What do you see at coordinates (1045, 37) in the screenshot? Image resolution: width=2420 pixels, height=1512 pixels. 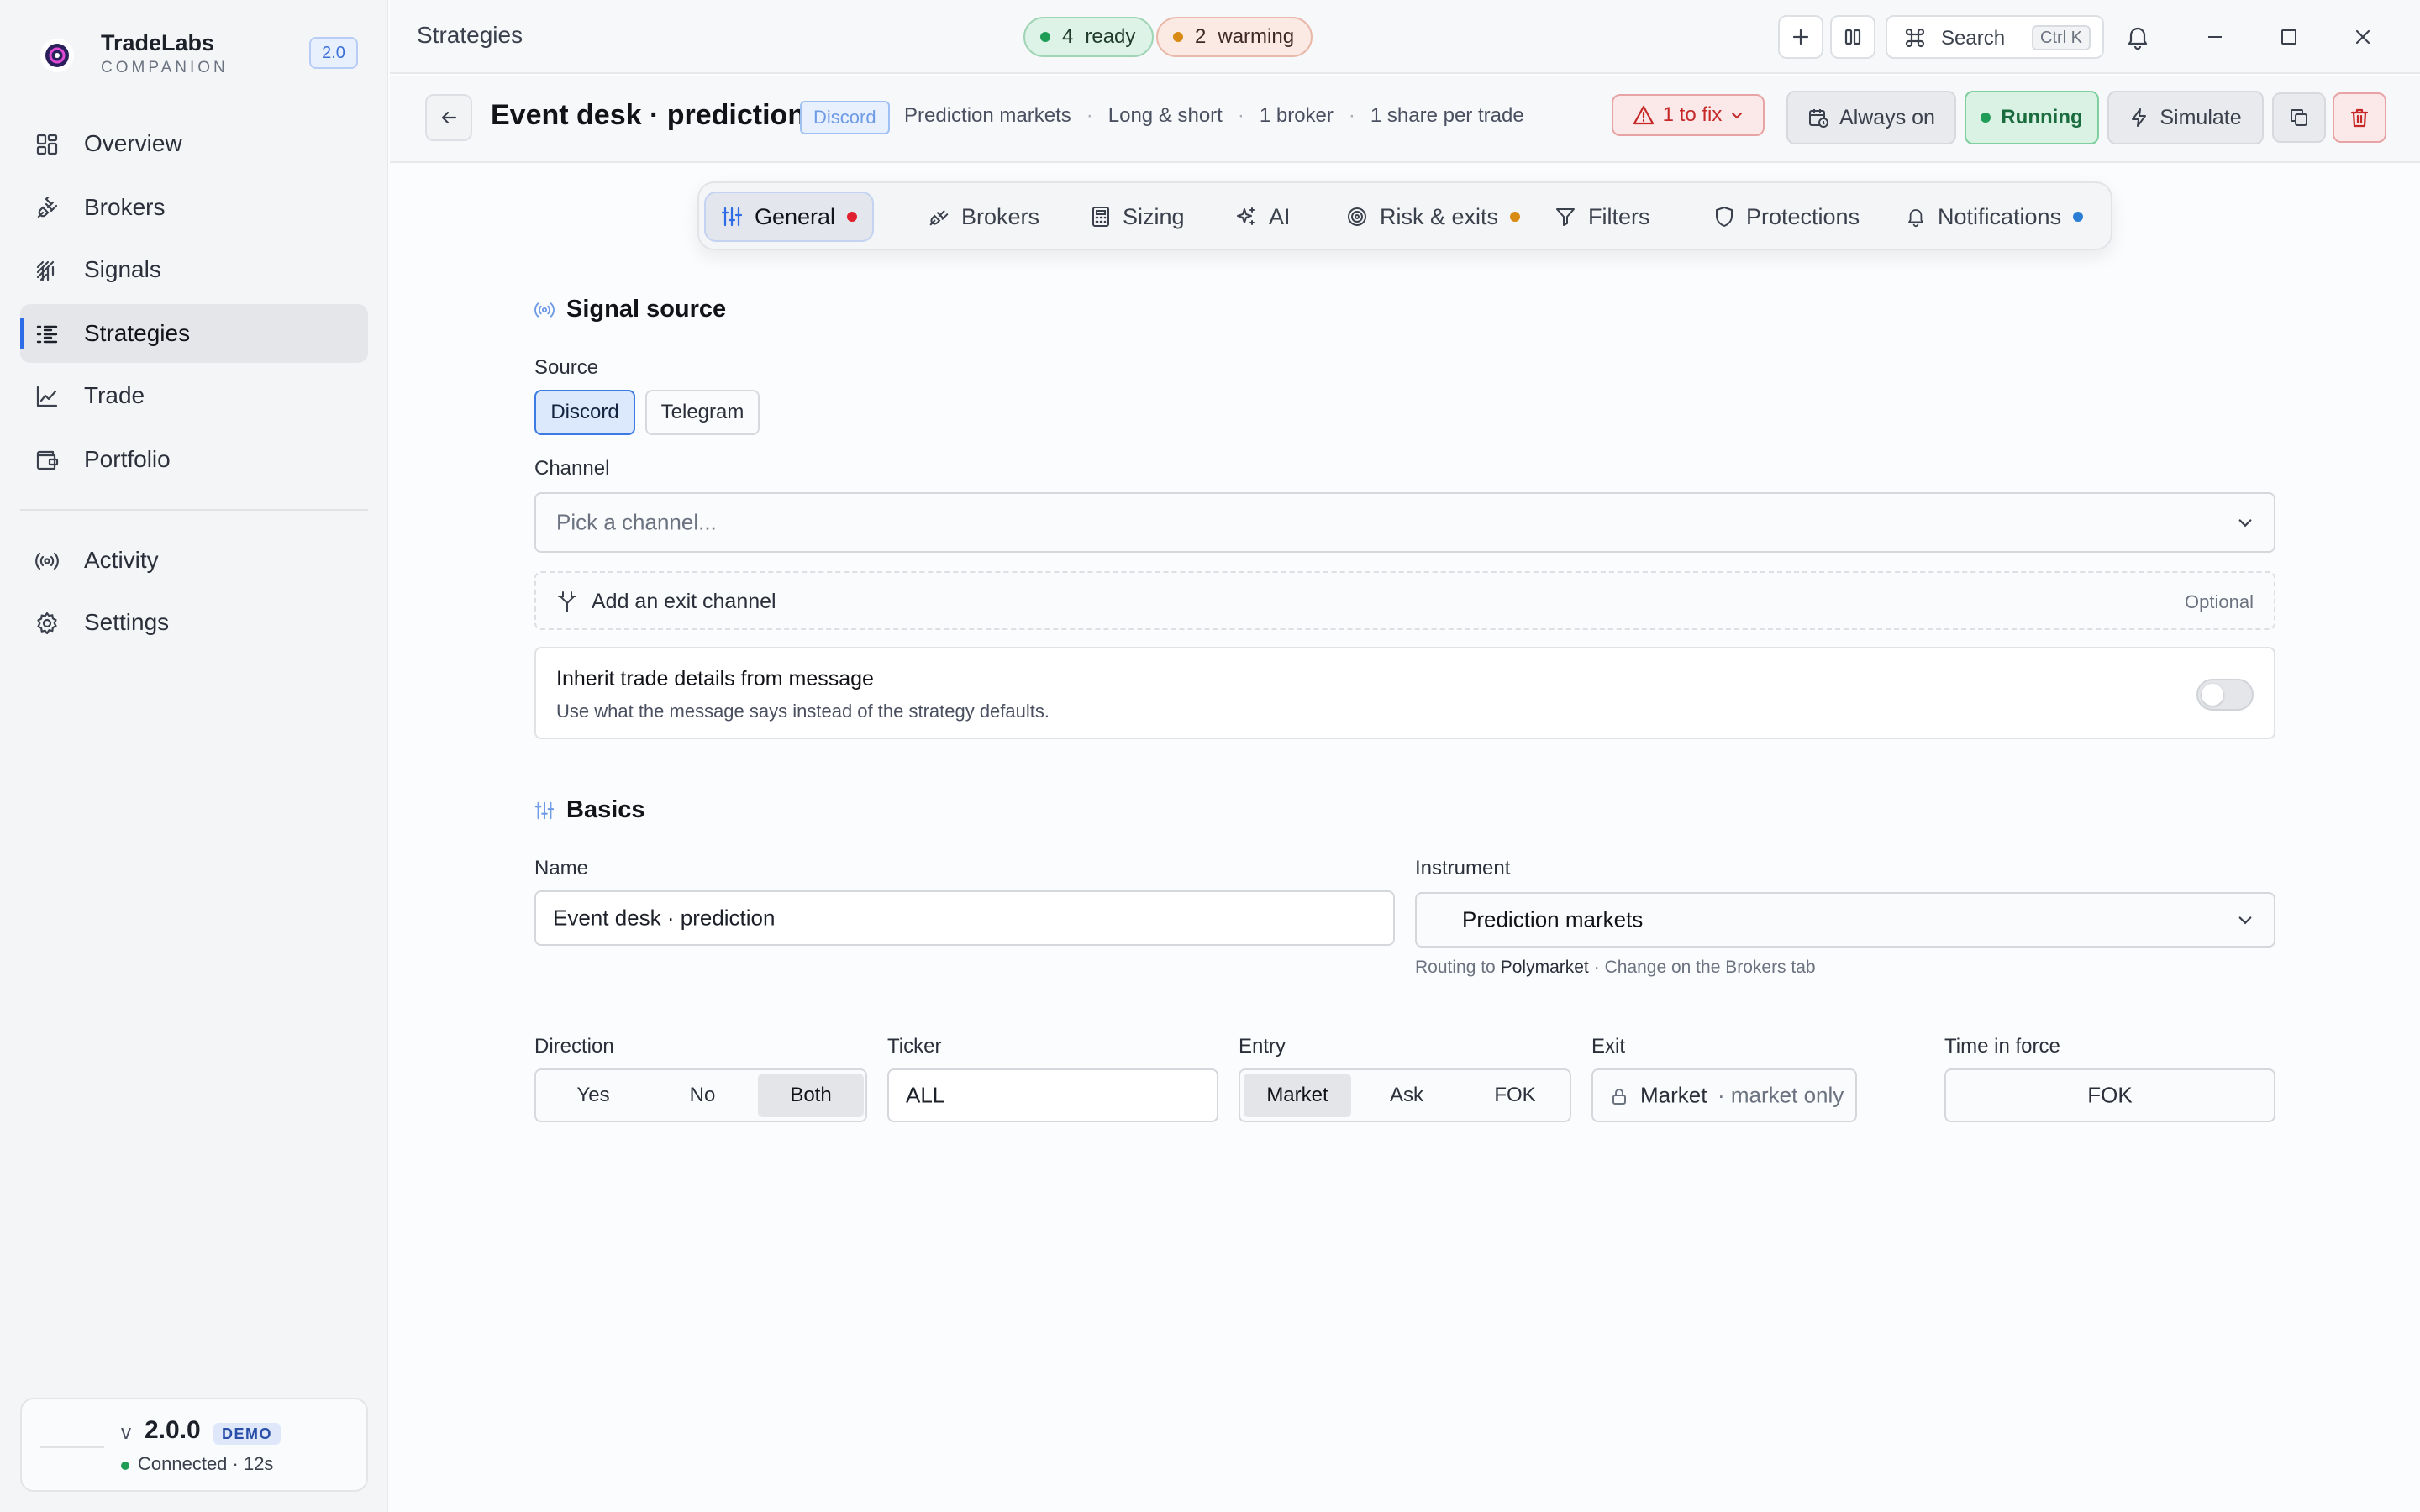 I see `ready-dot` at bounding box center [1045, 37].